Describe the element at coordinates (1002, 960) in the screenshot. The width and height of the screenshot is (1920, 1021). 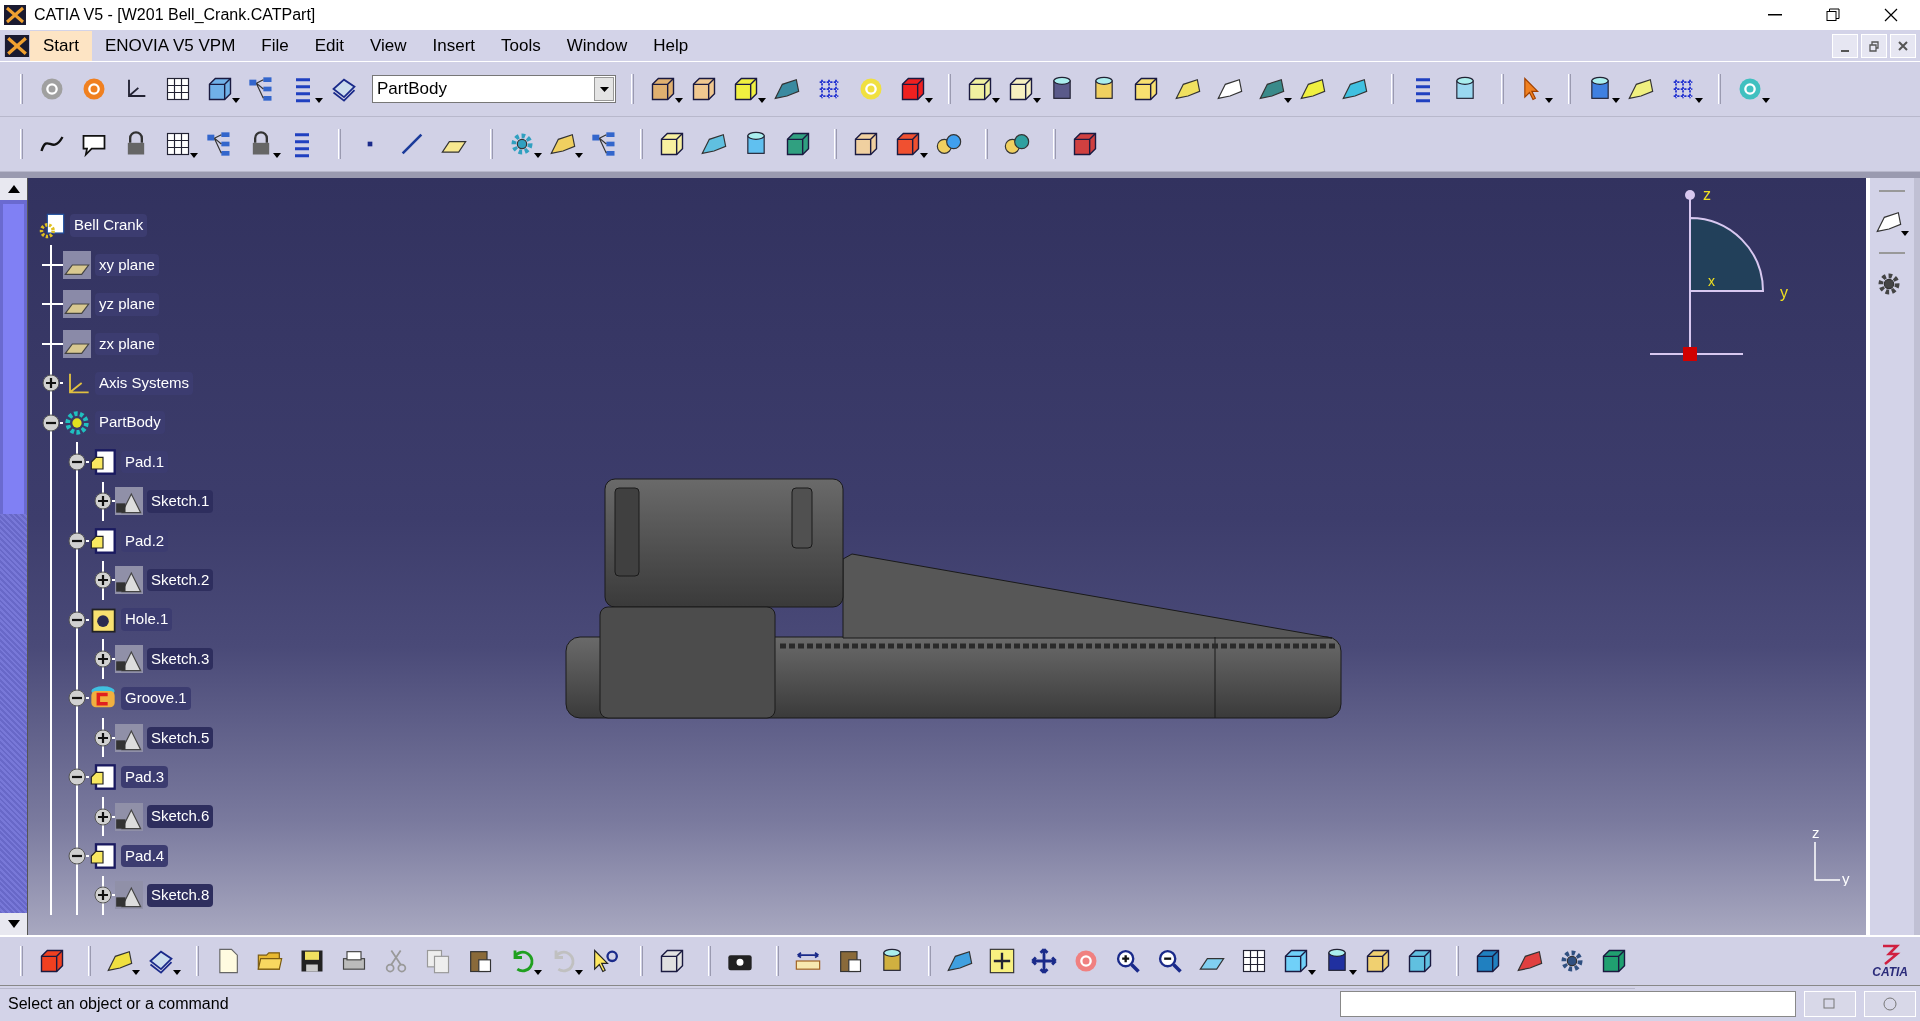
I see `fit-all-icon` at that location.